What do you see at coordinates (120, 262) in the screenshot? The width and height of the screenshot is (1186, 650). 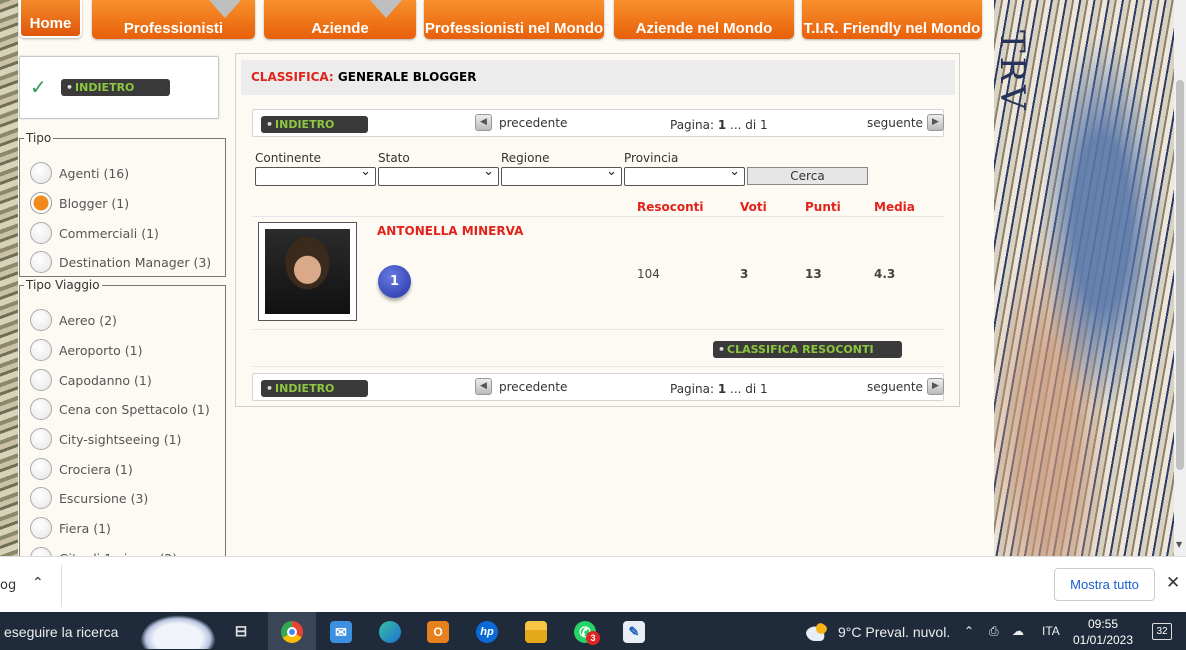 I see `tipo-option-destination-manager: Destination Manager (3)` at bounding box center [120, 262].